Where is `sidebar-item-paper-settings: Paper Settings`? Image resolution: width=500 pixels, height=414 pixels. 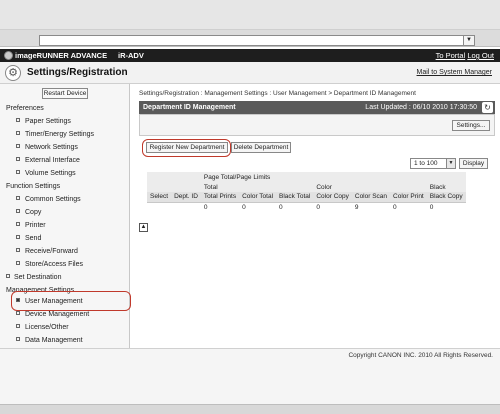
sidebar-item-paper-settings: Paper Settings is located at coordinates (43, 121).